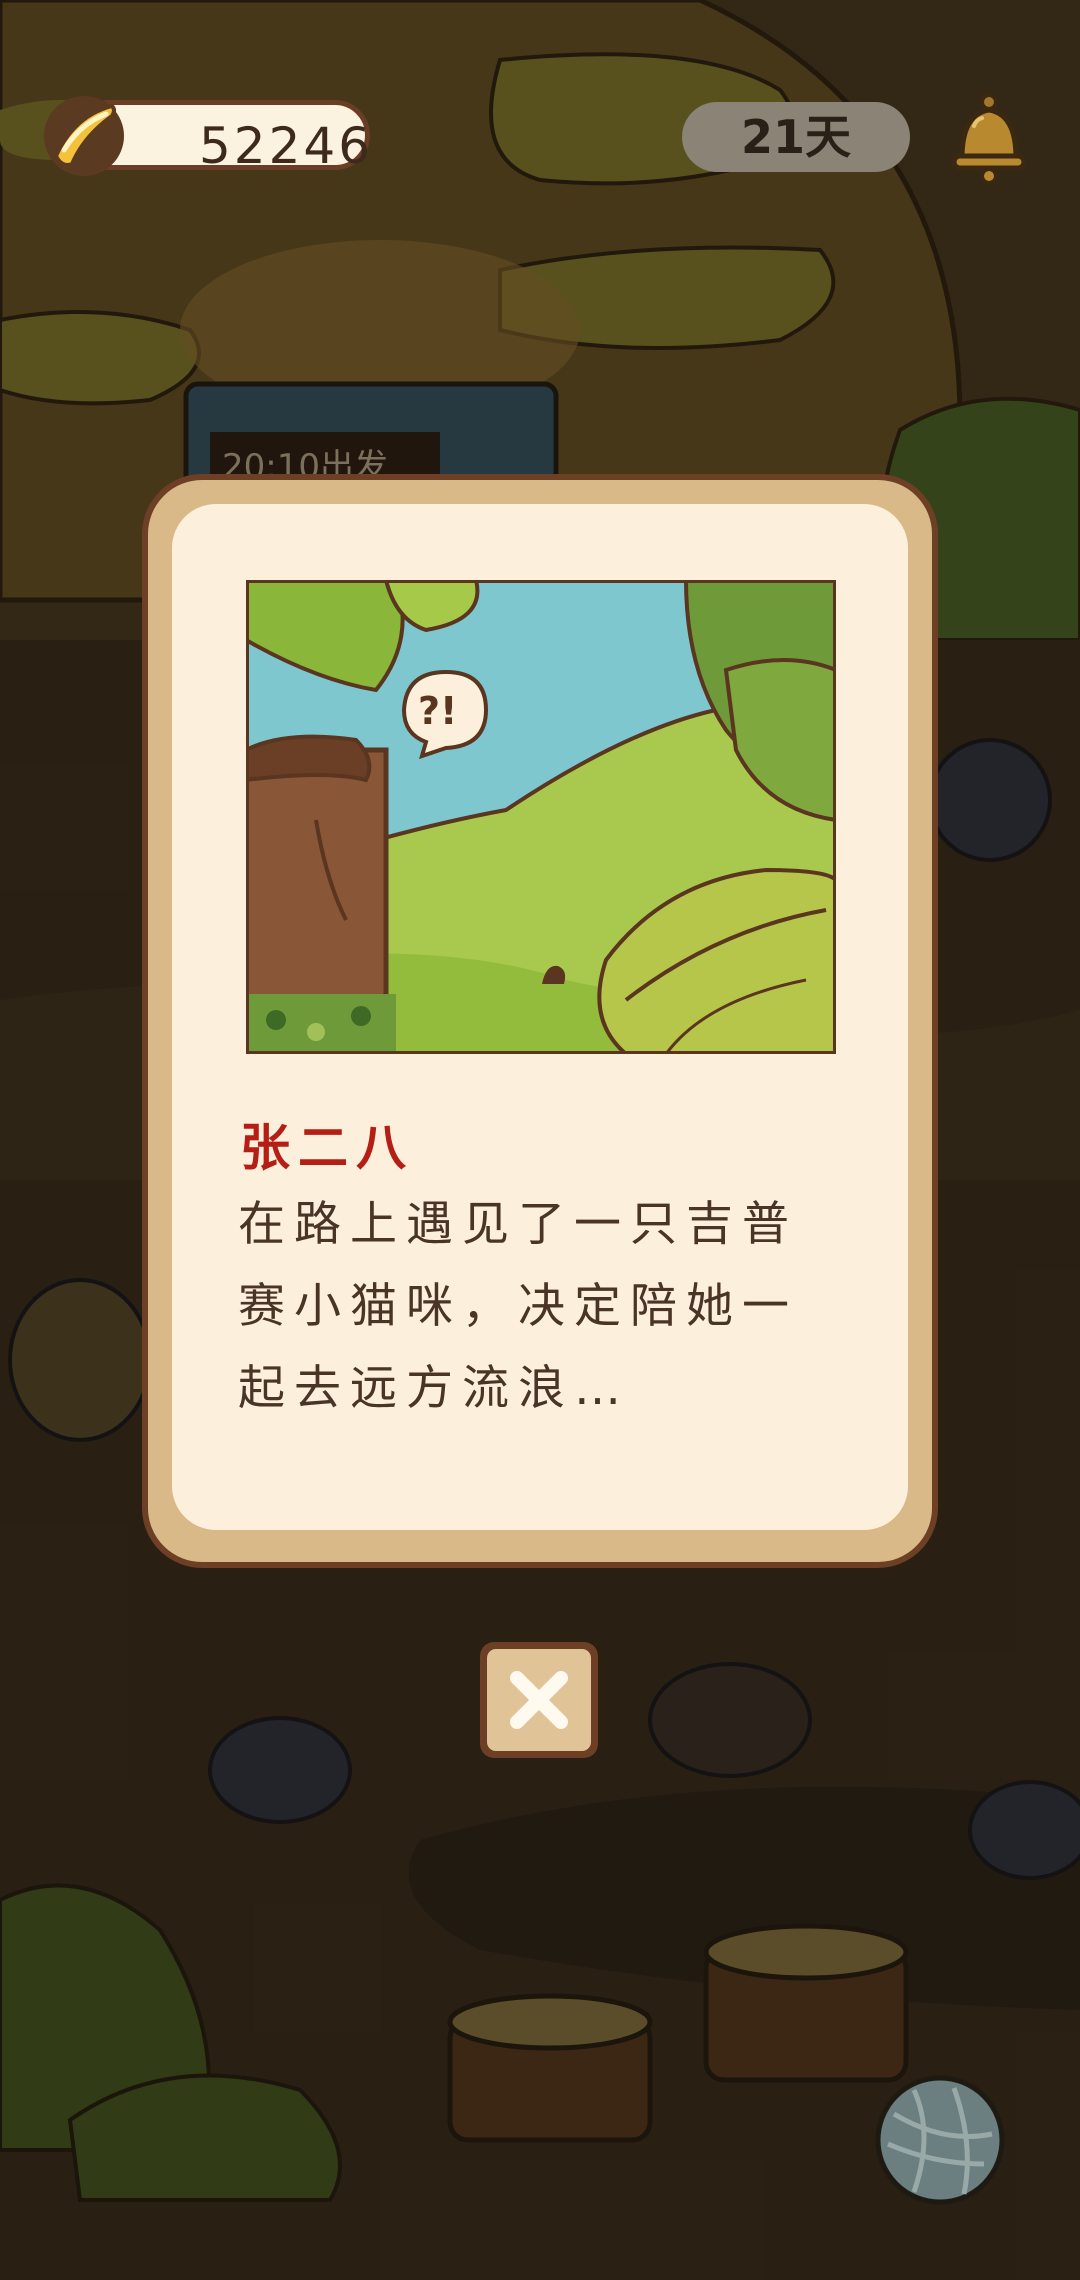  I want to click on close-button-face, so click(539, 1700).